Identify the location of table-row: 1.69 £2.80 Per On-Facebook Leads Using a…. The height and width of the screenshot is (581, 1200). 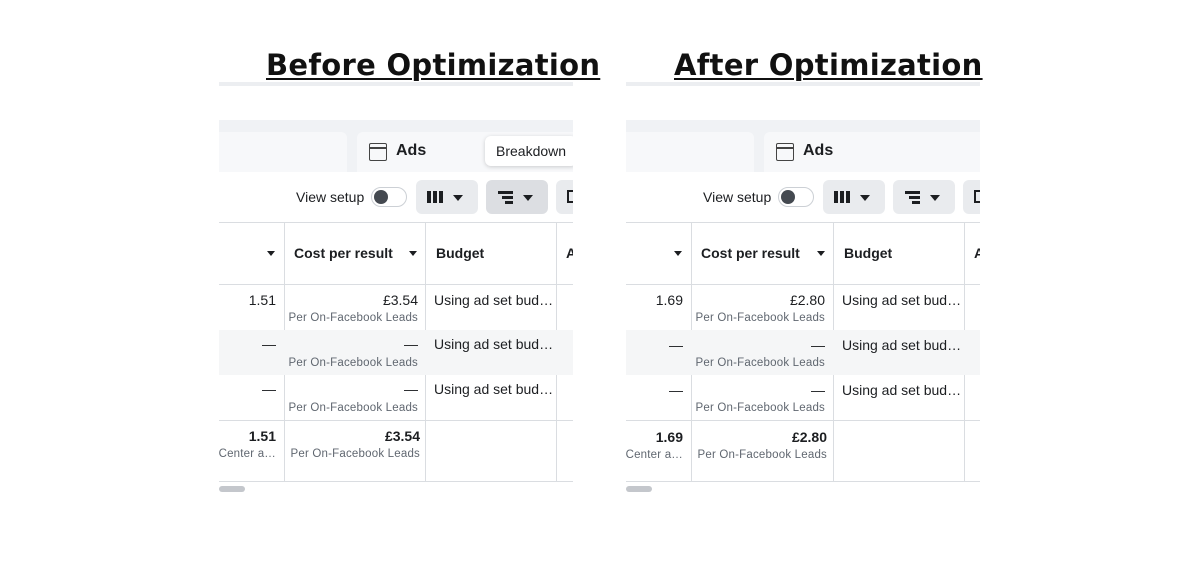
(803, 307).